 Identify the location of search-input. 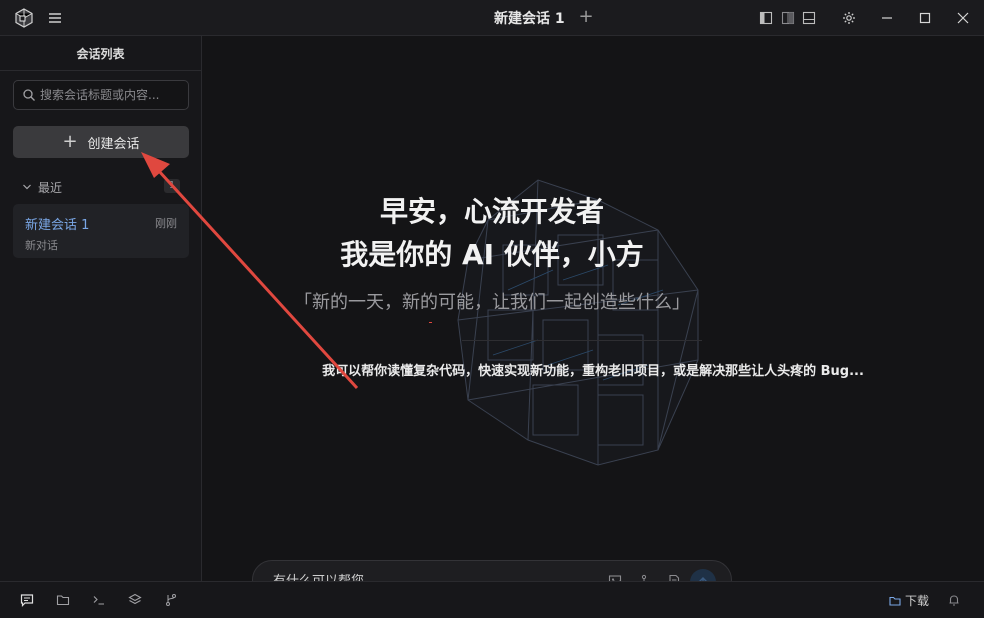
(113, 95).